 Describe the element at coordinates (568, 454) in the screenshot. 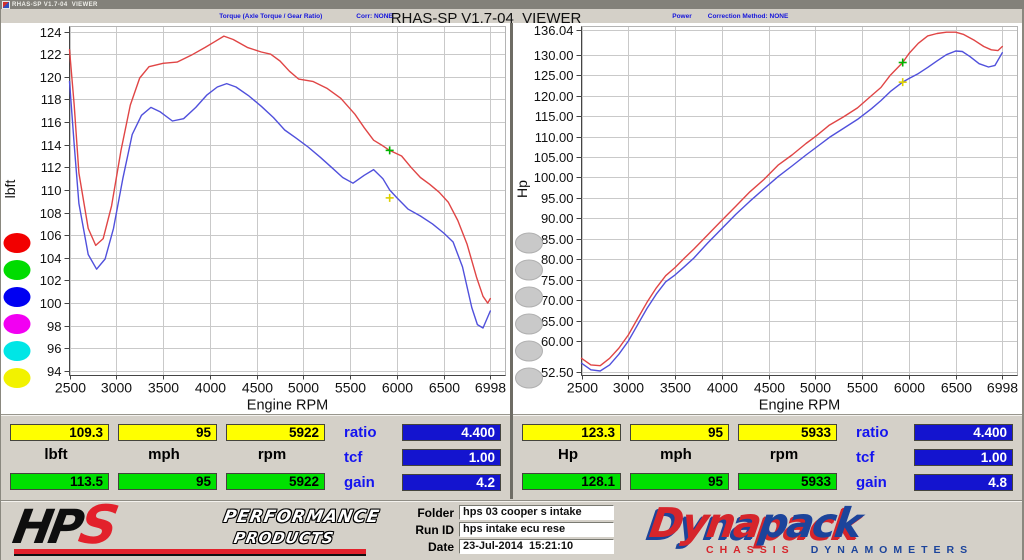

I see `power-unit-label: Hp` at that location.